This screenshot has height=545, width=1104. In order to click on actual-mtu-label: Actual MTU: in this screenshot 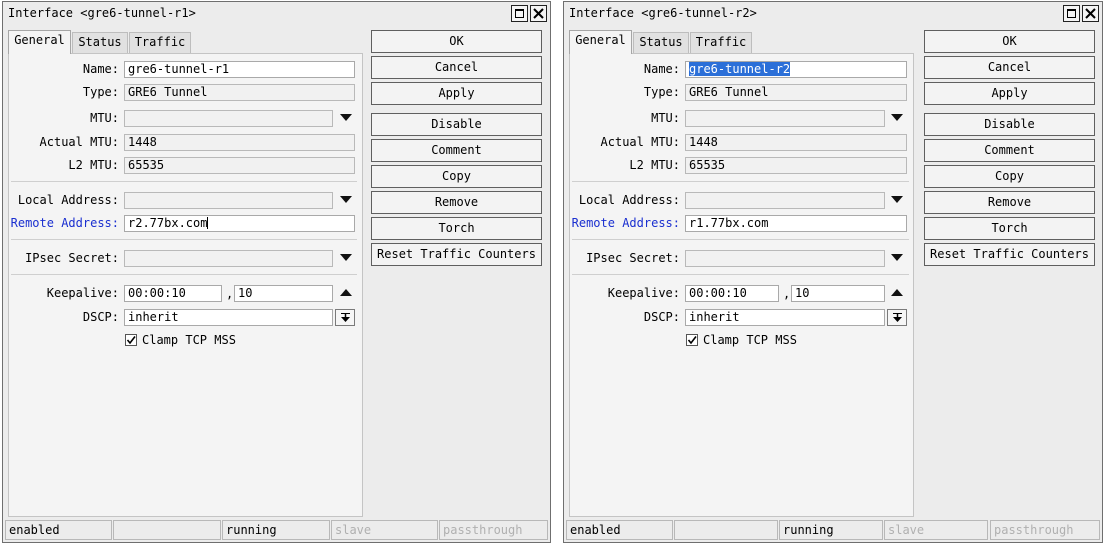, I will do `click(640, 142)`.